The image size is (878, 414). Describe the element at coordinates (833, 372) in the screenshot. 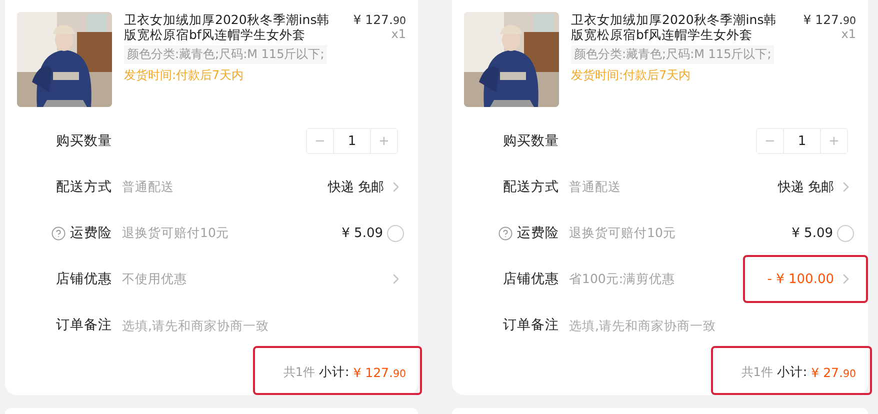

I see `subtotal-price: ¥ 27.90` at that location.